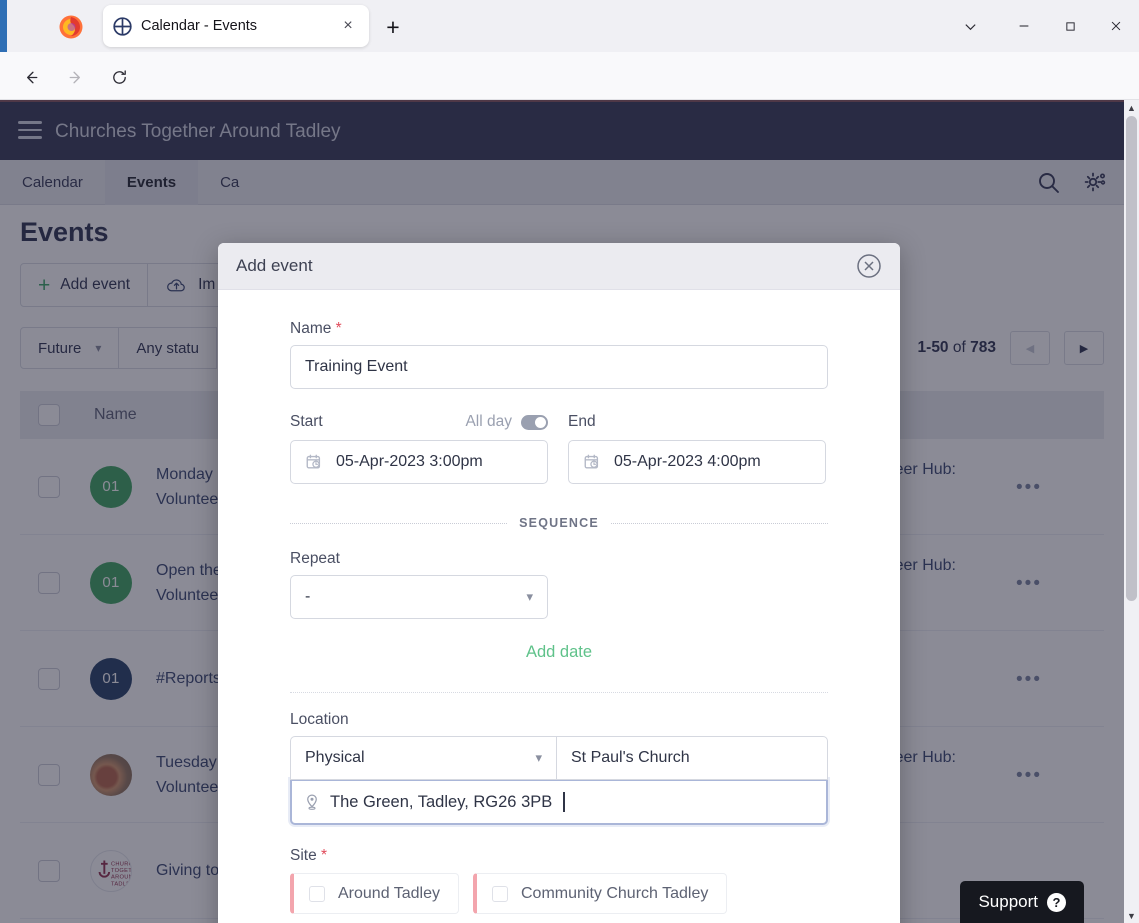 This screenshot has width=1139, height=923. What do you see at coordinates (119, 77) in the screenshot?
I see `reload-button` at bounding box center [119, 77].